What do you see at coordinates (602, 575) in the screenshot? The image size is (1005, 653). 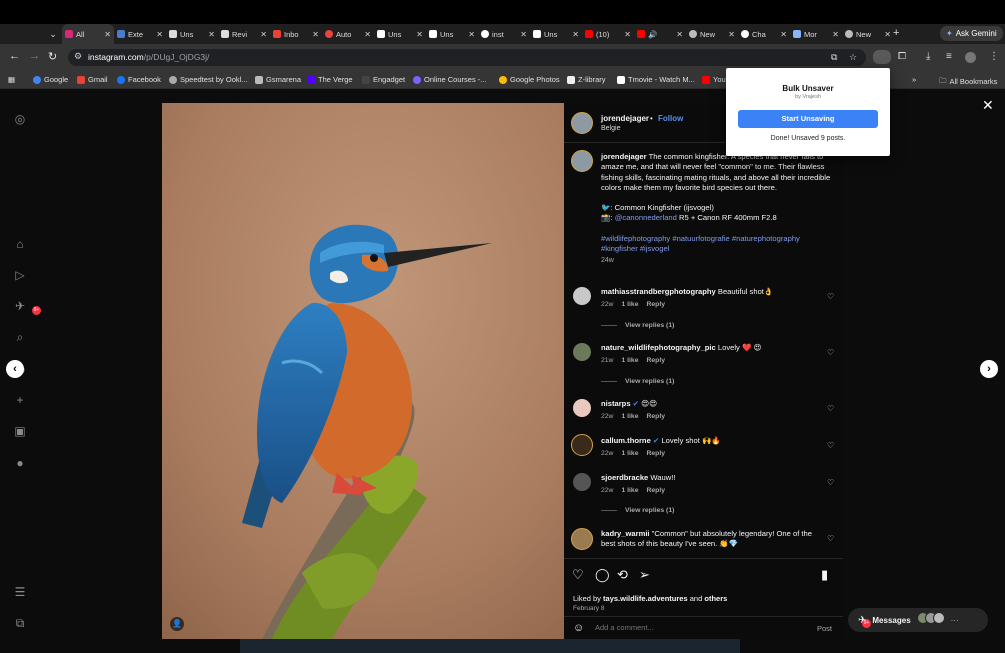 I see `comment-bubble-icon: ◯` at bounding box center [602, 575].